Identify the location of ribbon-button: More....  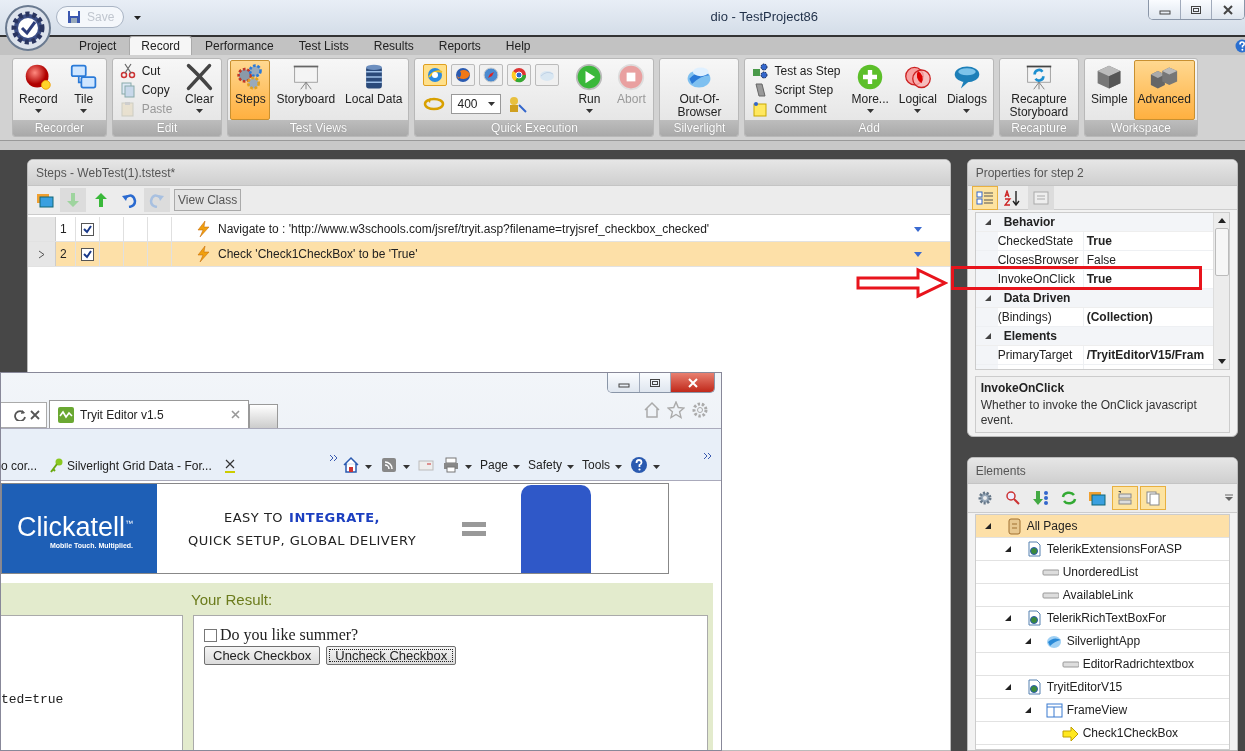
(870, 90).